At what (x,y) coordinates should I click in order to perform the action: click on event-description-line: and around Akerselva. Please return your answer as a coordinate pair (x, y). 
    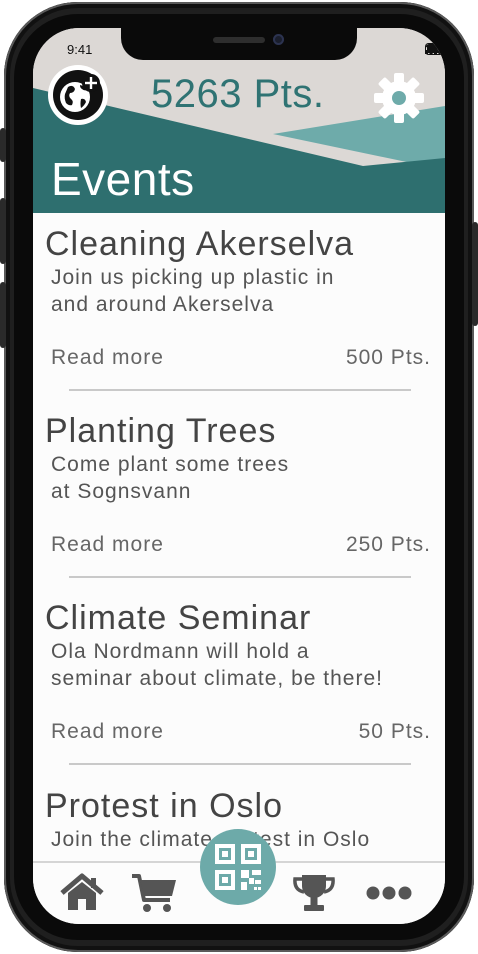
    Looking at the image, I should click on (163, 304).